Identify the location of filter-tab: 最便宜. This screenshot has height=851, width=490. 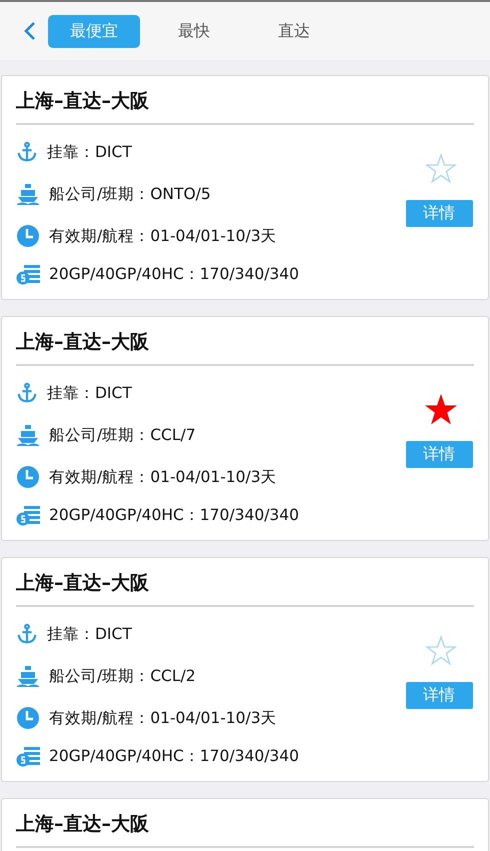
(94, 31).